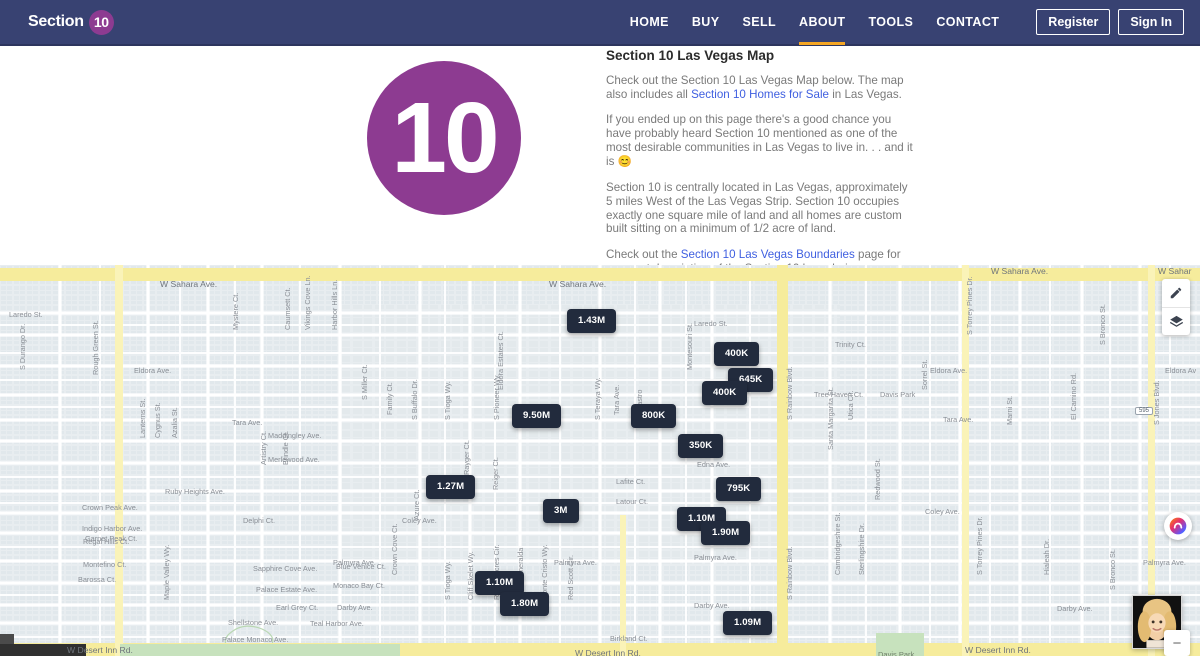  Describe the element at coordinates (822, 22) in the screenshot. I see `nav-item-about: ABOUT` at that location.